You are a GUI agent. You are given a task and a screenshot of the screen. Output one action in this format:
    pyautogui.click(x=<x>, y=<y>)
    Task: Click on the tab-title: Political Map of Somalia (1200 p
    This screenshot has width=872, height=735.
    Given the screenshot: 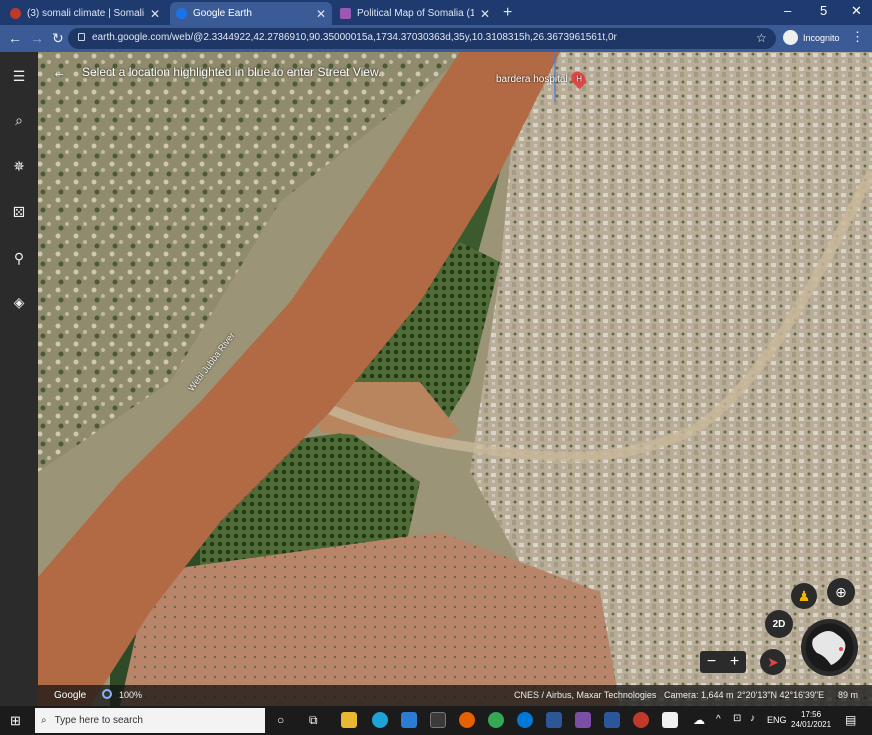 What is the action you would take?
    pyautogui.click(x=415, y=13)
    